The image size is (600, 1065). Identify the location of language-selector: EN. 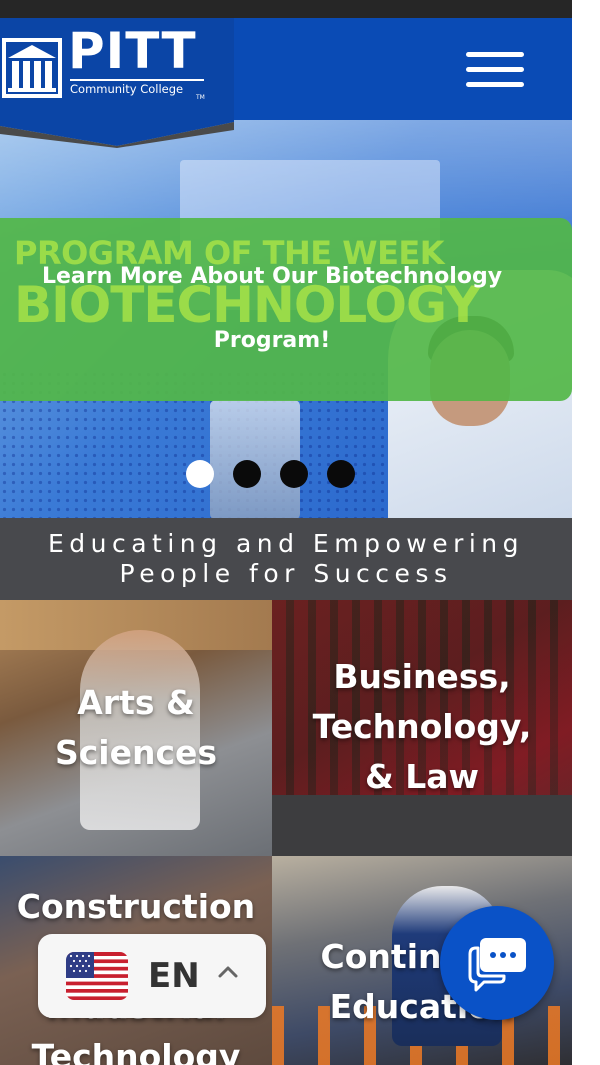
(152, 976).